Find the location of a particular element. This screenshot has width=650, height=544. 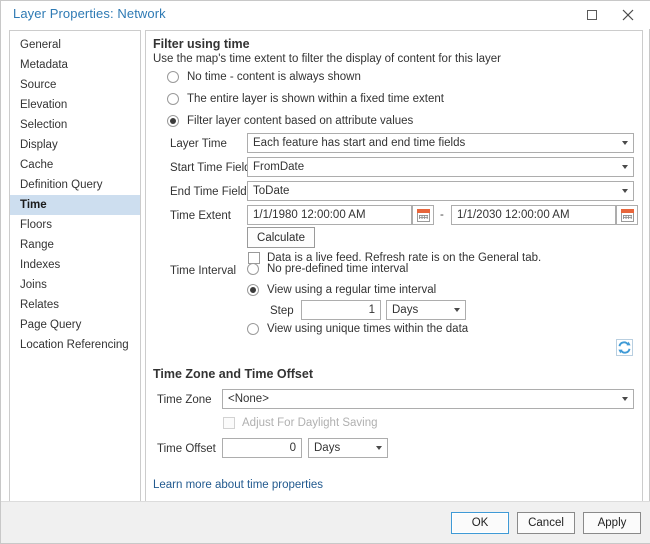

calculate-button: Calculate is located at coordinates (281, 237).